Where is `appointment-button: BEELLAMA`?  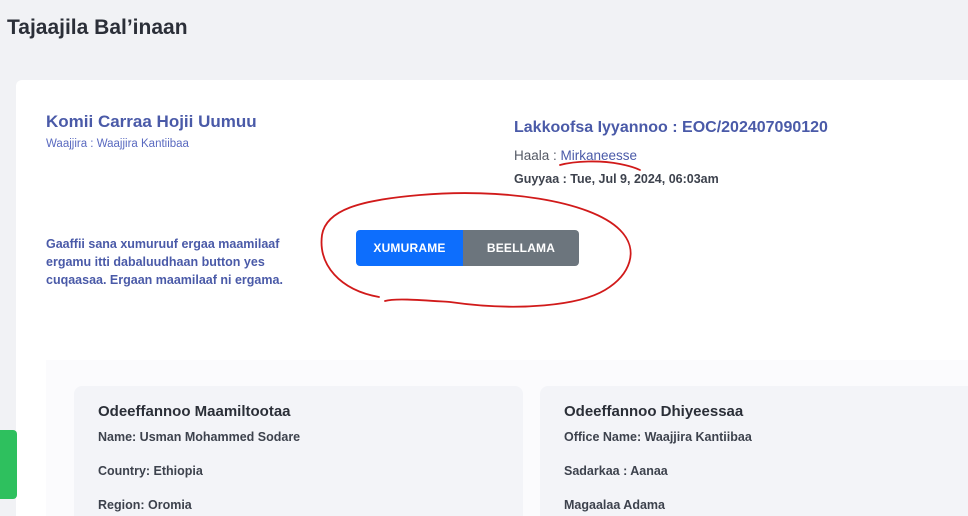
appointment-button: BEELLAMA is located at coordinates (521, 248).